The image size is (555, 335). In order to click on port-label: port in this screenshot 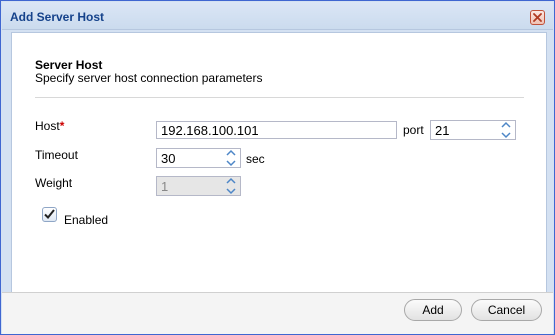, I will do `click(413, 130)`.